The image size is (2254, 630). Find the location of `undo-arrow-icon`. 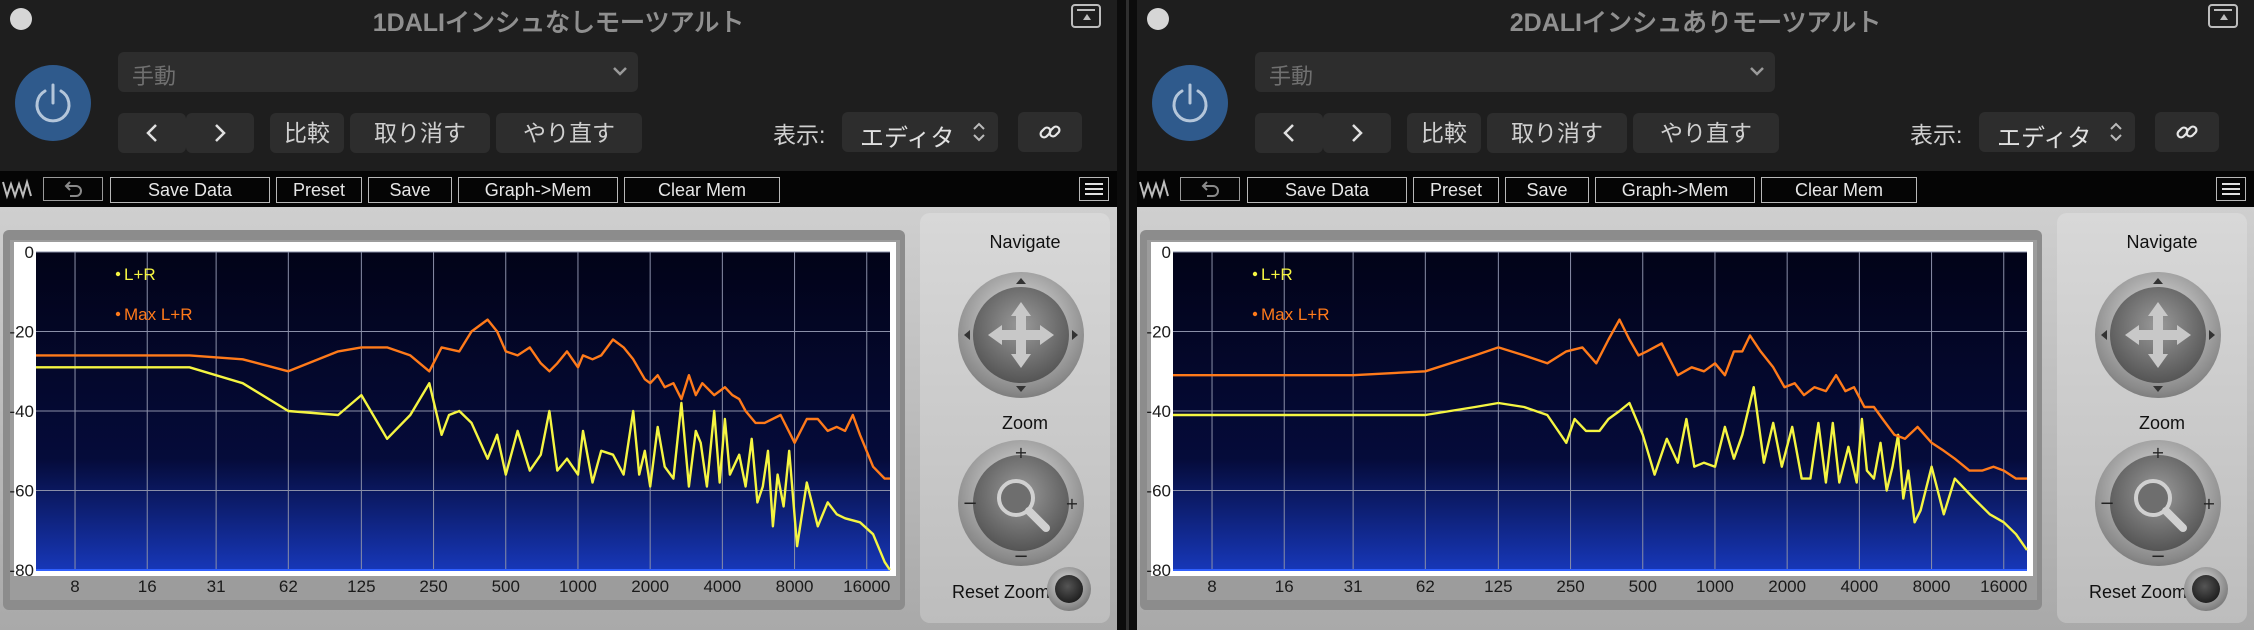

undo-arrow-icon is located at coordinates (73, 189).